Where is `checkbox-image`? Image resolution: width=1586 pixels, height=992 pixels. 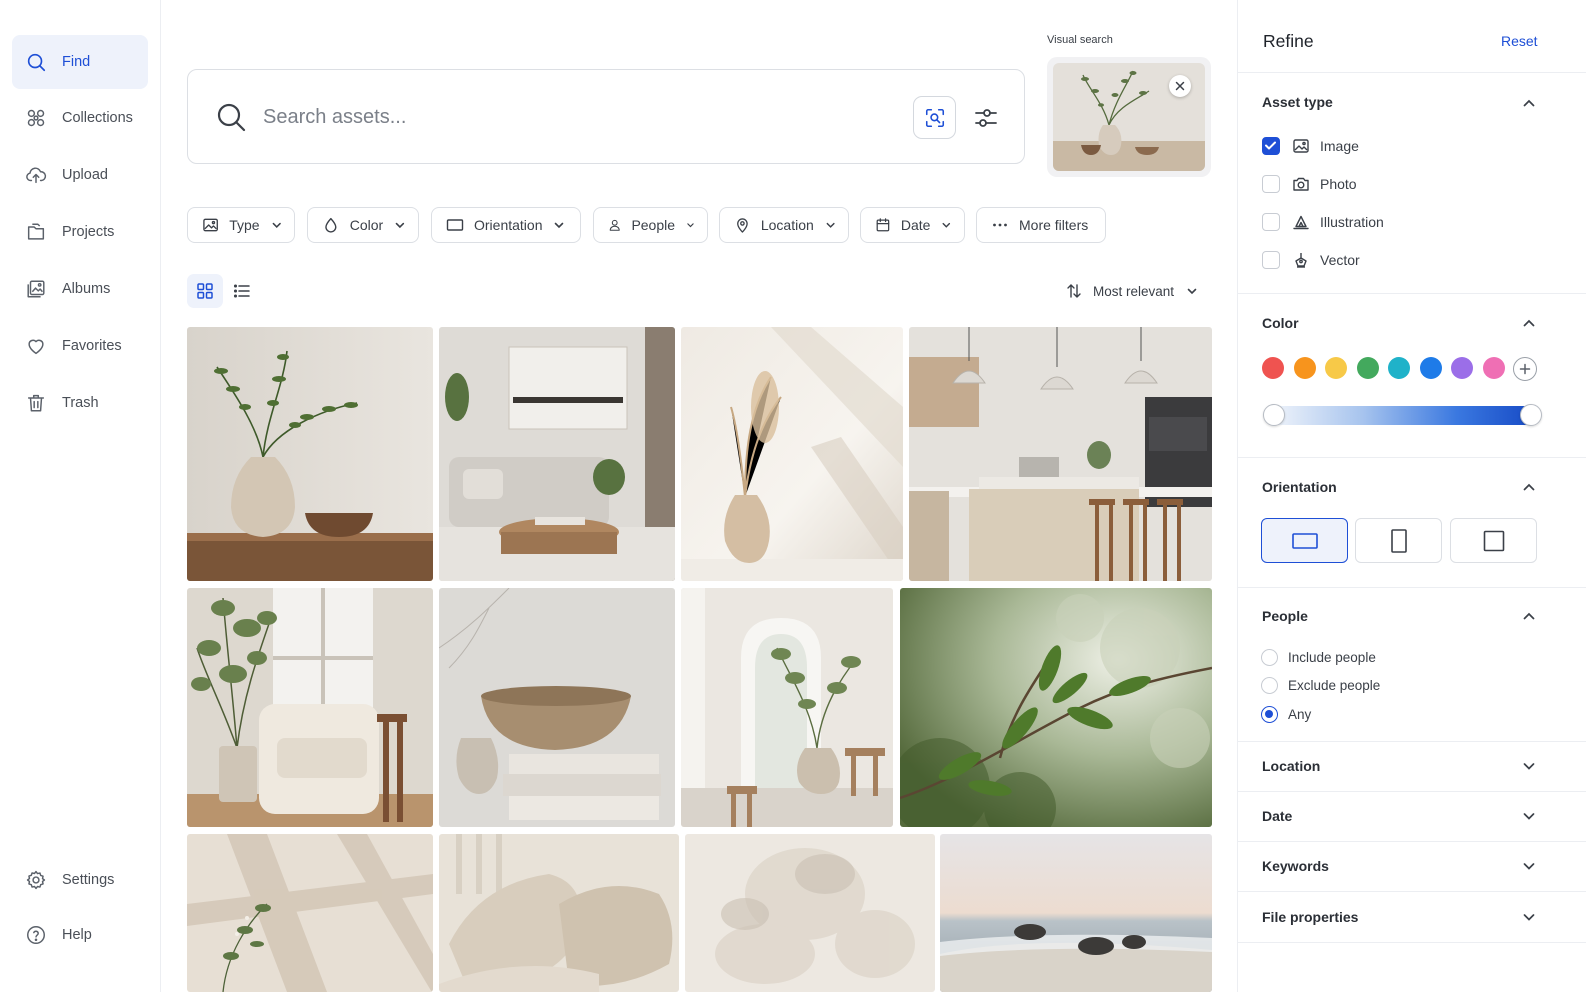
checkbox-image is located at coordinates (1271, 146).